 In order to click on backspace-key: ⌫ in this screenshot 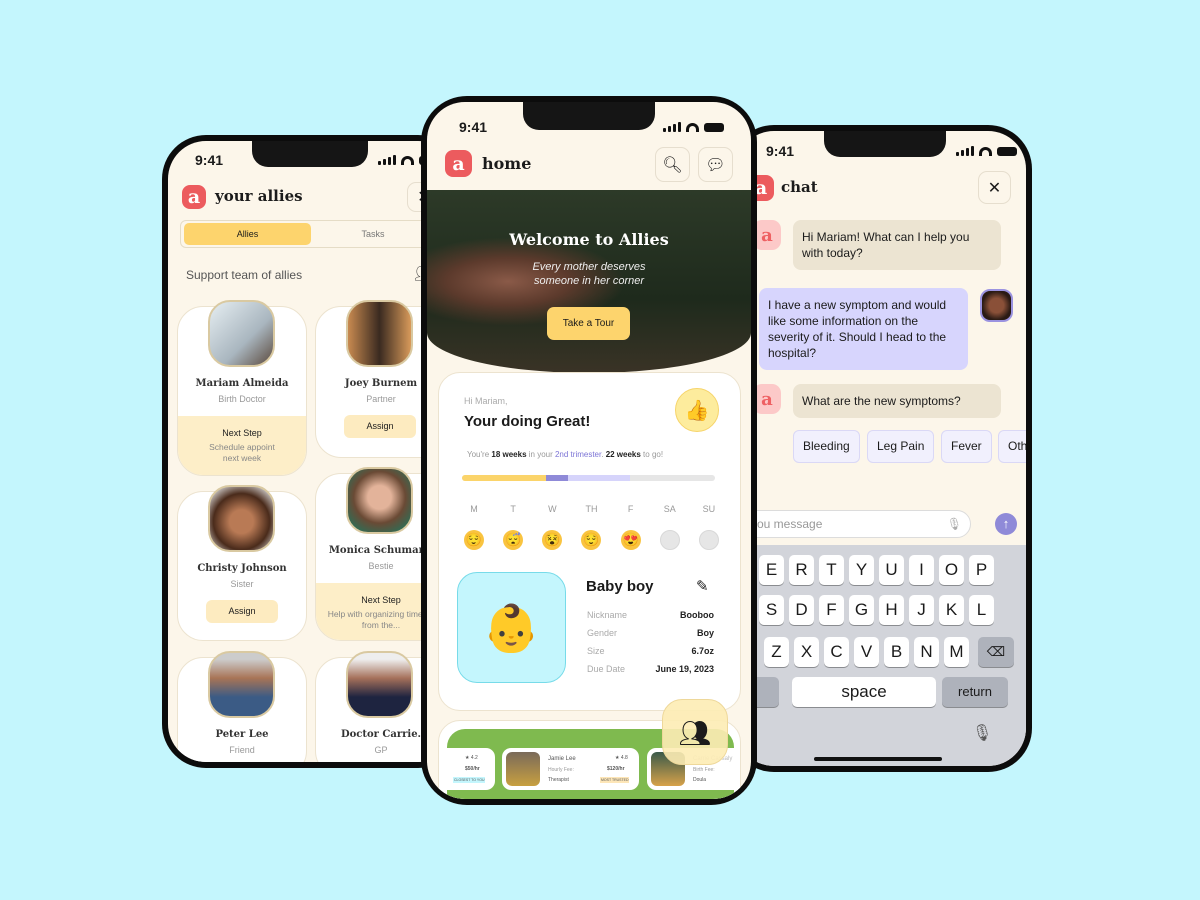, I will do `click(996, 652)`.